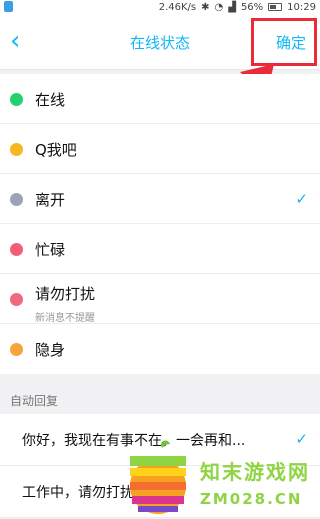  Describe the element at coordinates (251, 499) in the screenshot. I see `watermark-domain: ZM028.CN` at that location.